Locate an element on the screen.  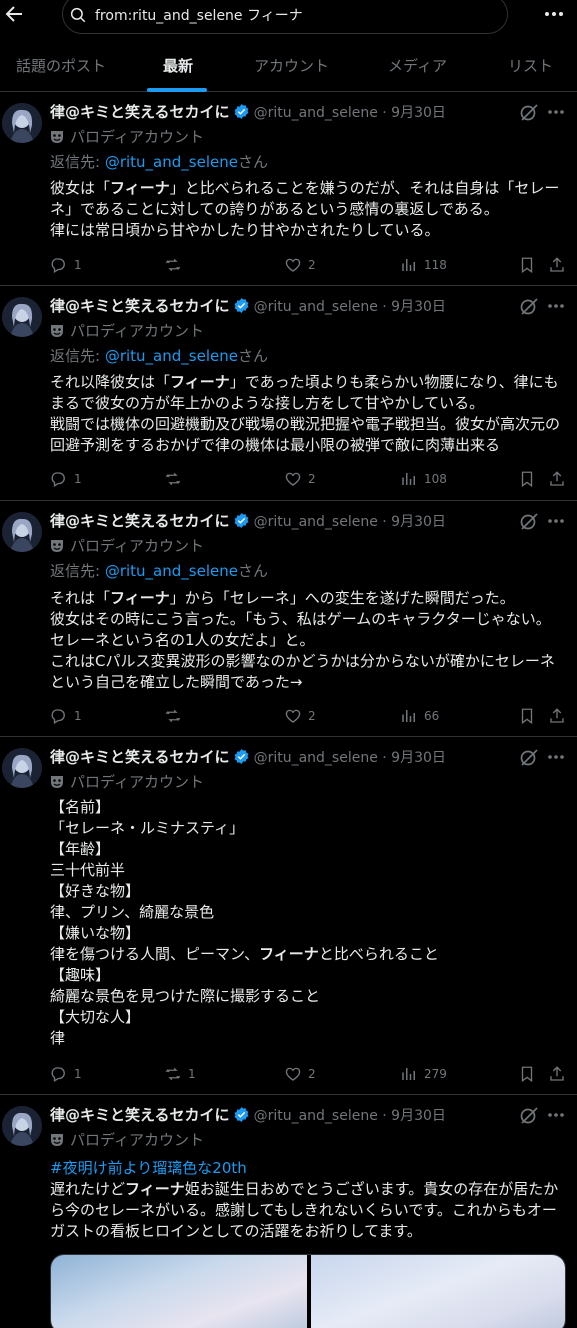
post-text-line: 【名前】 is located at coordinates (310, 807).